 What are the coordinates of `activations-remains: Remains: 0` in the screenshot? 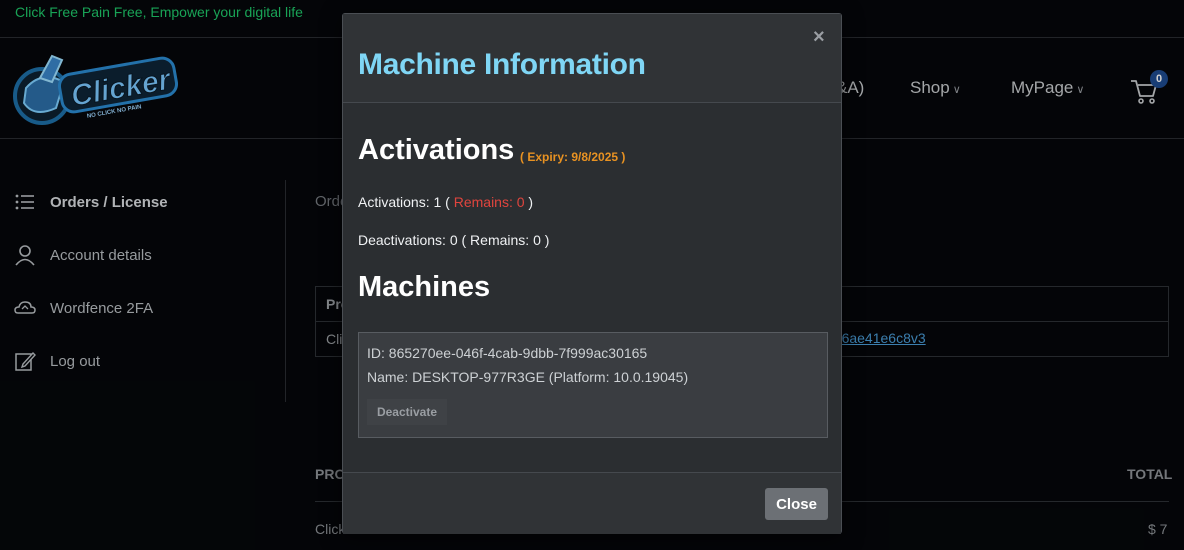 It's located at (489, 202).